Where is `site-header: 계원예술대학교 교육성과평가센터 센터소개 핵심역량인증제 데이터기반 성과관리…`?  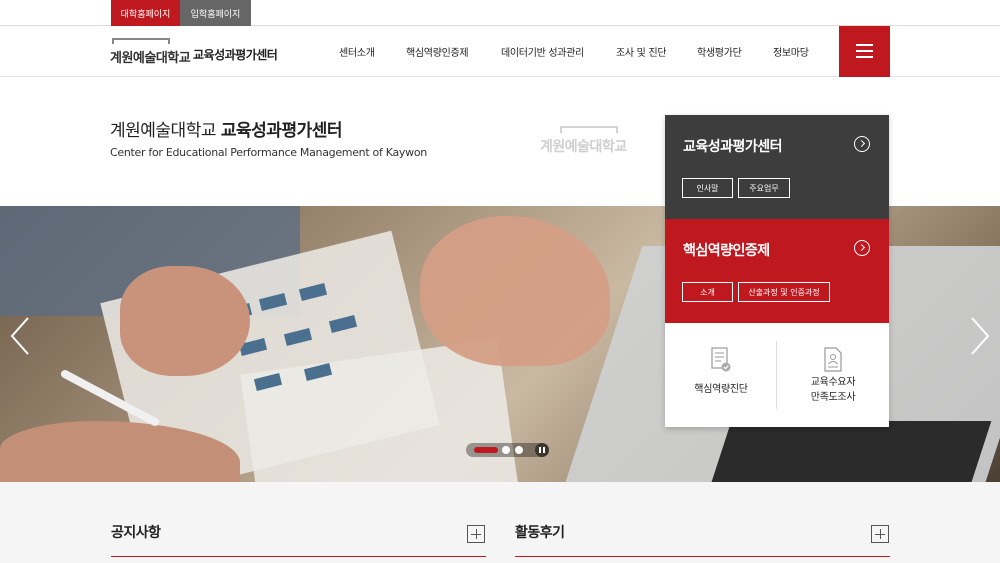
site-header: 계원예술대학교 교육성과평가센터 센터소개 핵심역량인증제 데이터기반 성과관리… is located at coordinates (500, 51).